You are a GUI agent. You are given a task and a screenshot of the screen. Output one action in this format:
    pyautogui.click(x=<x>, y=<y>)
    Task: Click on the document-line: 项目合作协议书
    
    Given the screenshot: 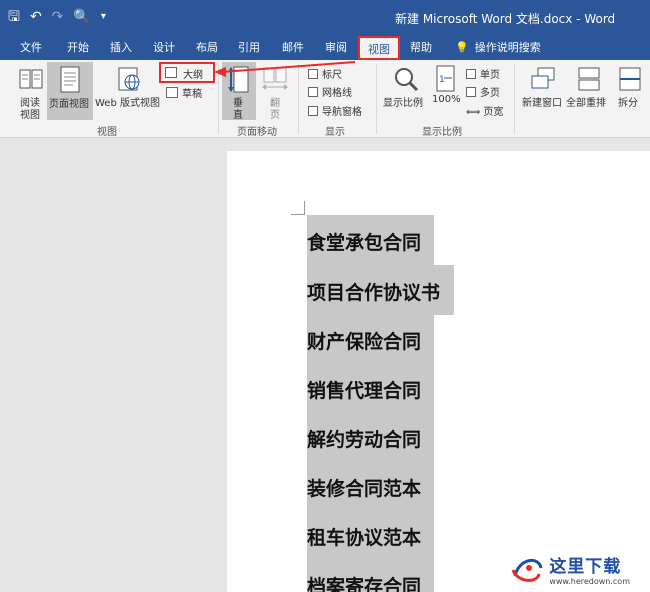 What is the action you would take?
    pyautogui.click(x=380, y=290)
    